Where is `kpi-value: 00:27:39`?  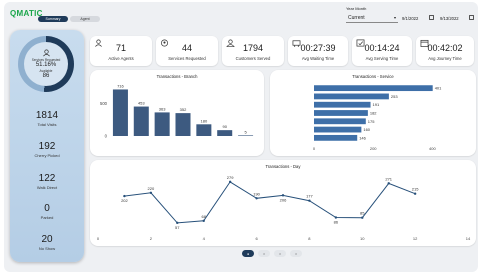
kpi-value: 00:27:39 is located at coordinates (318, 48).